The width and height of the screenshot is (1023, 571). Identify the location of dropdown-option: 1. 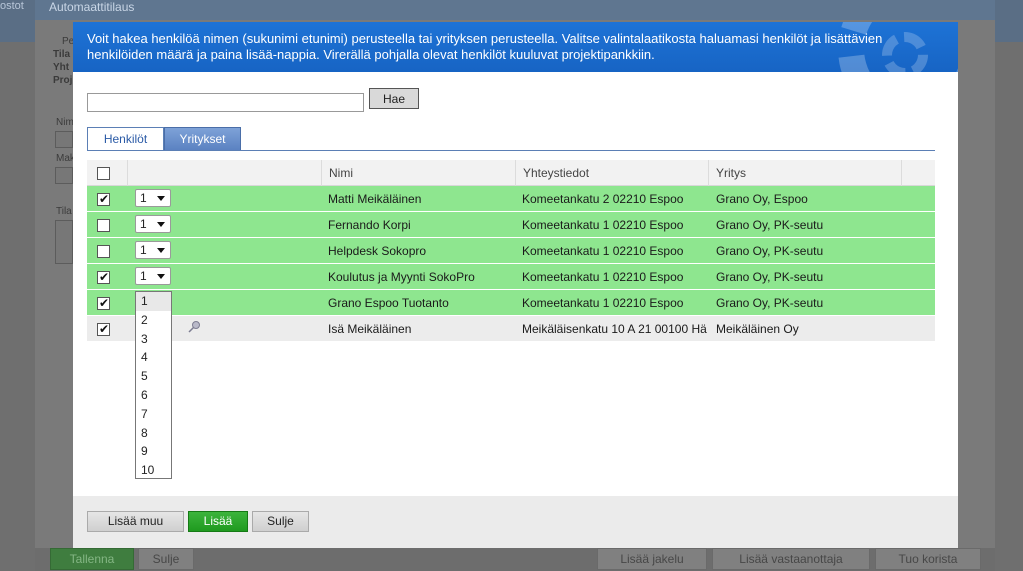
(153, 301).